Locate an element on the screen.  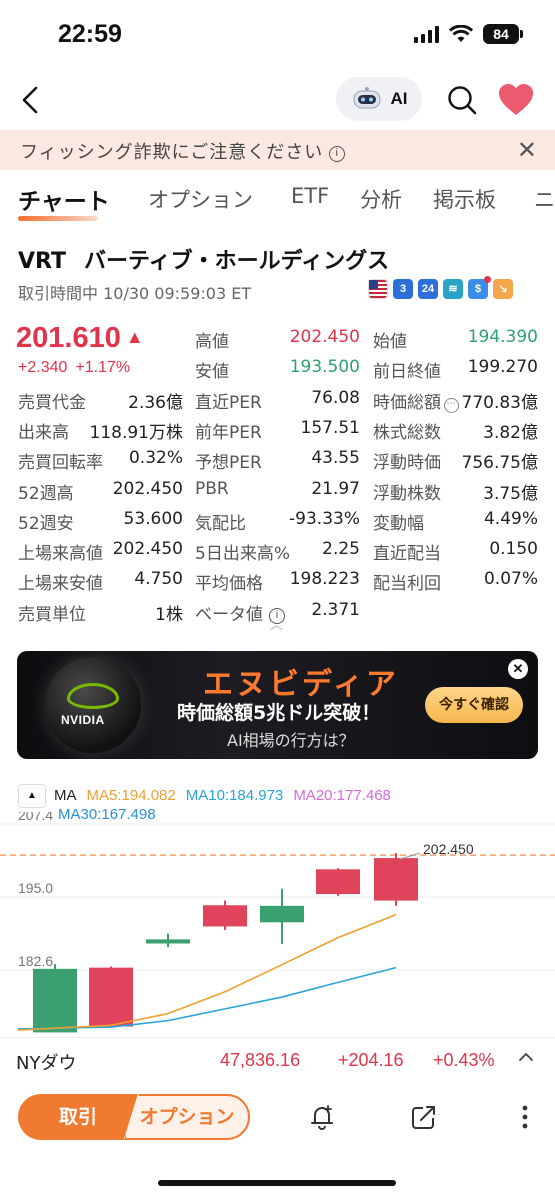
quote-value: 194.390 is located at coordinates (502, 337).